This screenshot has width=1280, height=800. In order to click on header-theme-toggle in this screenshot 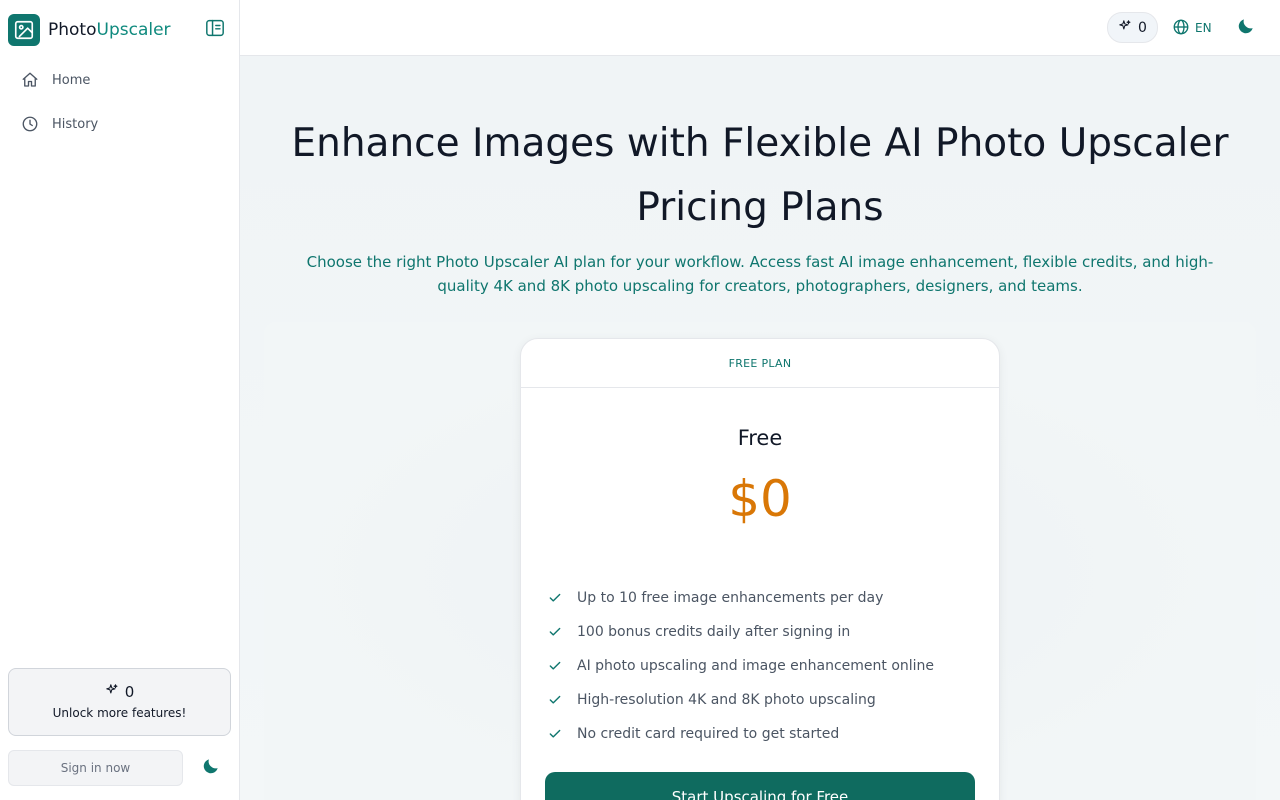, I will do `click(1246, 28)`.